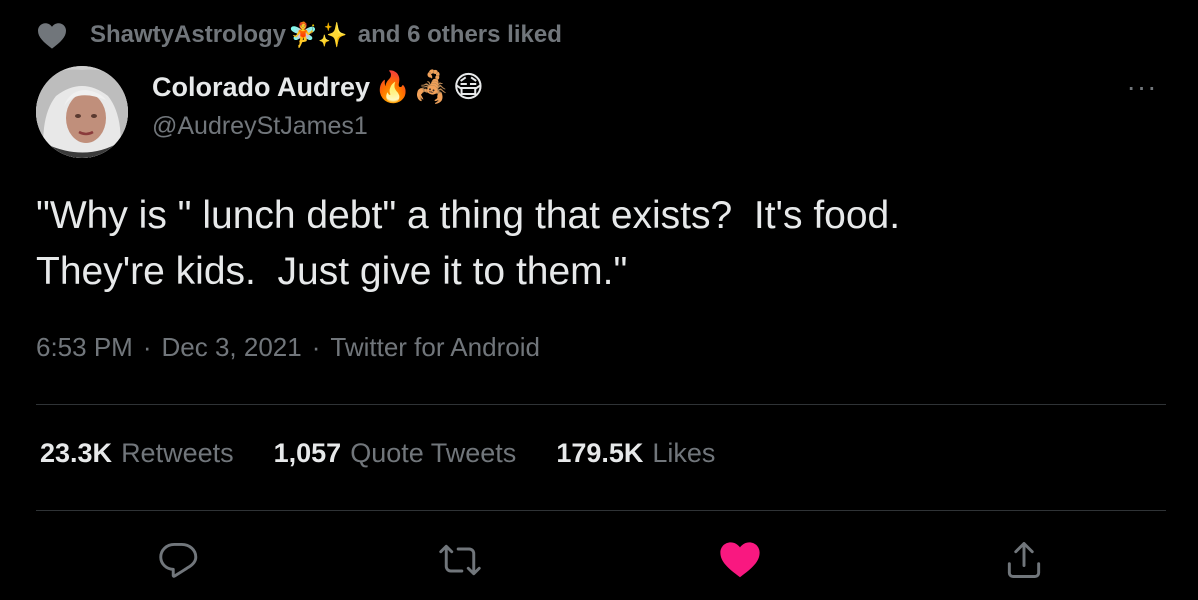 The height and width of the screenshot is (600, 1198). I want to click on retweet-button, so click(460, 560).